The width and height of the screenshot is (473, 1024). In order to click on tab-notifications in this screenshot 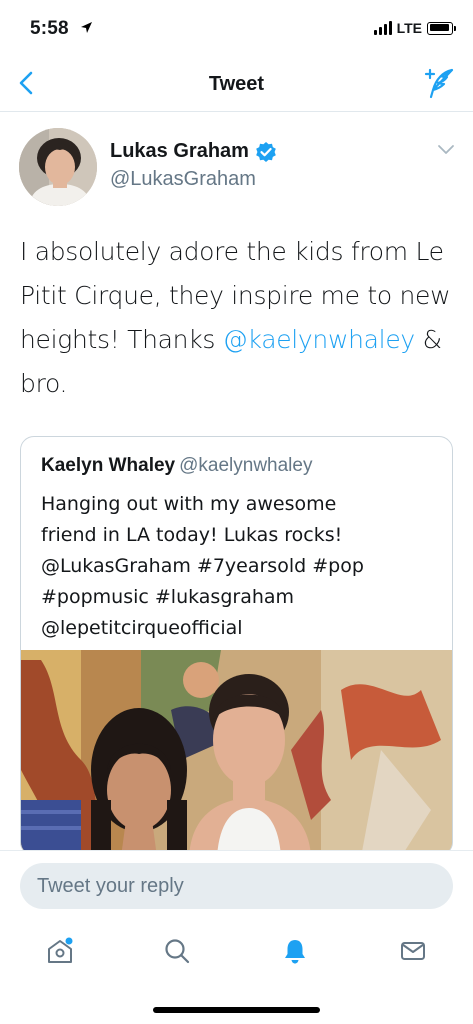, I will do `click(295, 951)`.